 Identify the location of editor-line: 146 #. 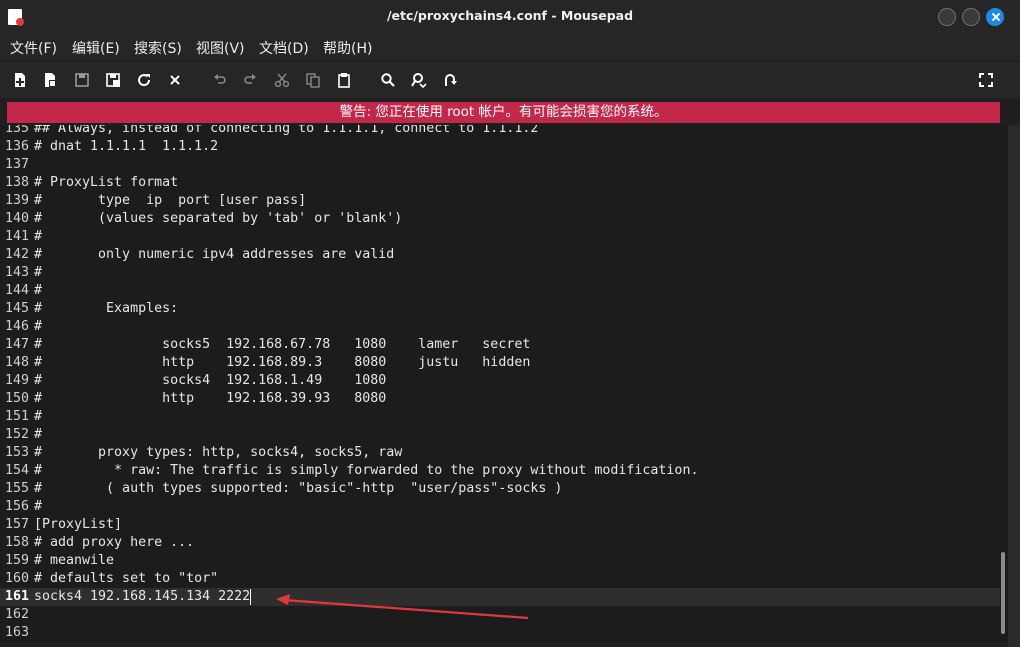
(500, 327).